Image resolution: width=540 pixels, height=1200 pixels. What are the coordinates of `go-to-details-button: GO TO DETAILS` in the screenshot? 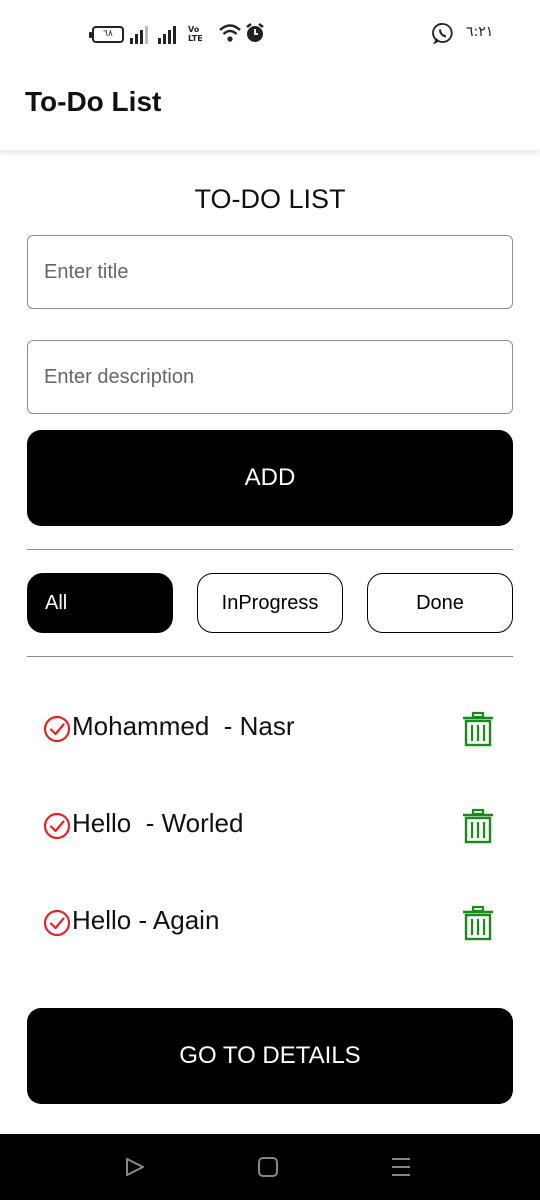 It's located at (270, 1056).